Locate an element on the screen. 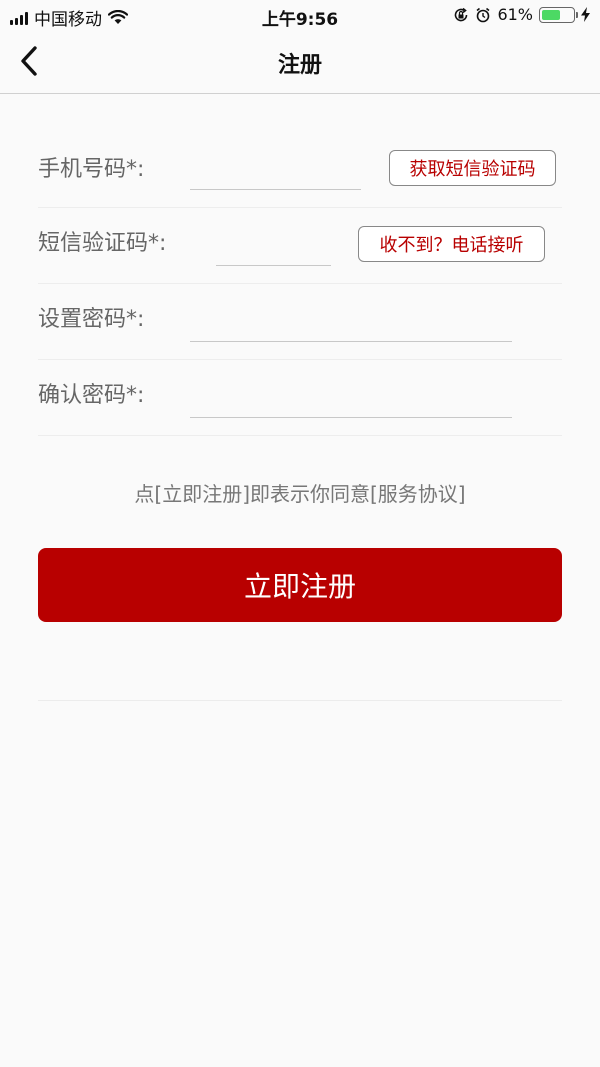  page-title: 注册 is located at coordinates (299, 65).